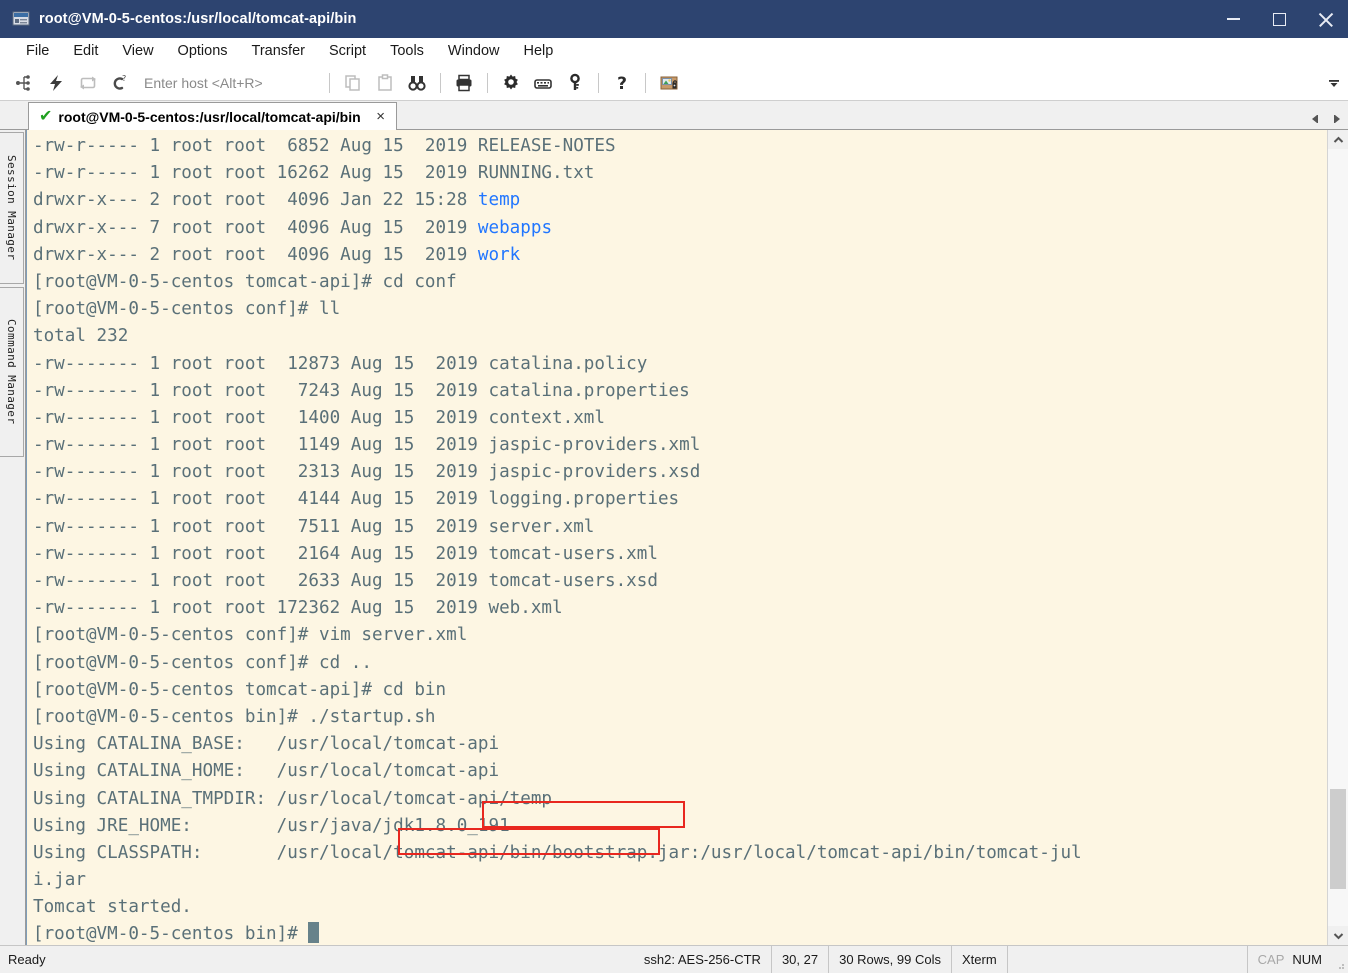 The image size is (1348, 973). Describe the element at coordinates (1334, 83) in the screenshot. I see `toolbar-overflow-button` at that location.